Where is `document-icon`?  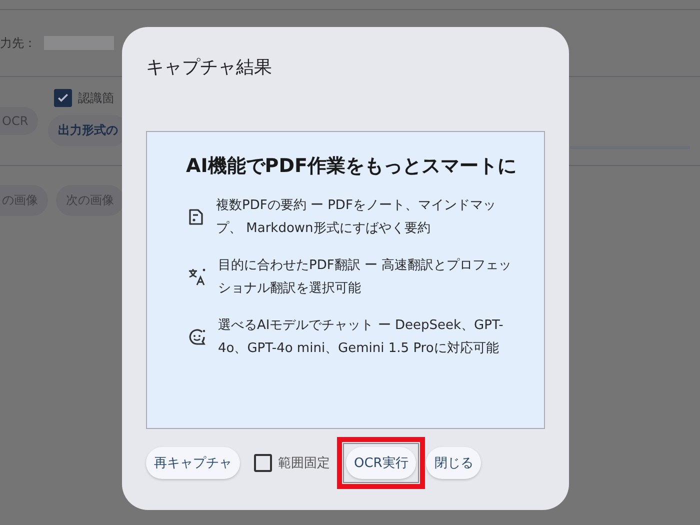
document-icon is located at coordinates (196, 217).